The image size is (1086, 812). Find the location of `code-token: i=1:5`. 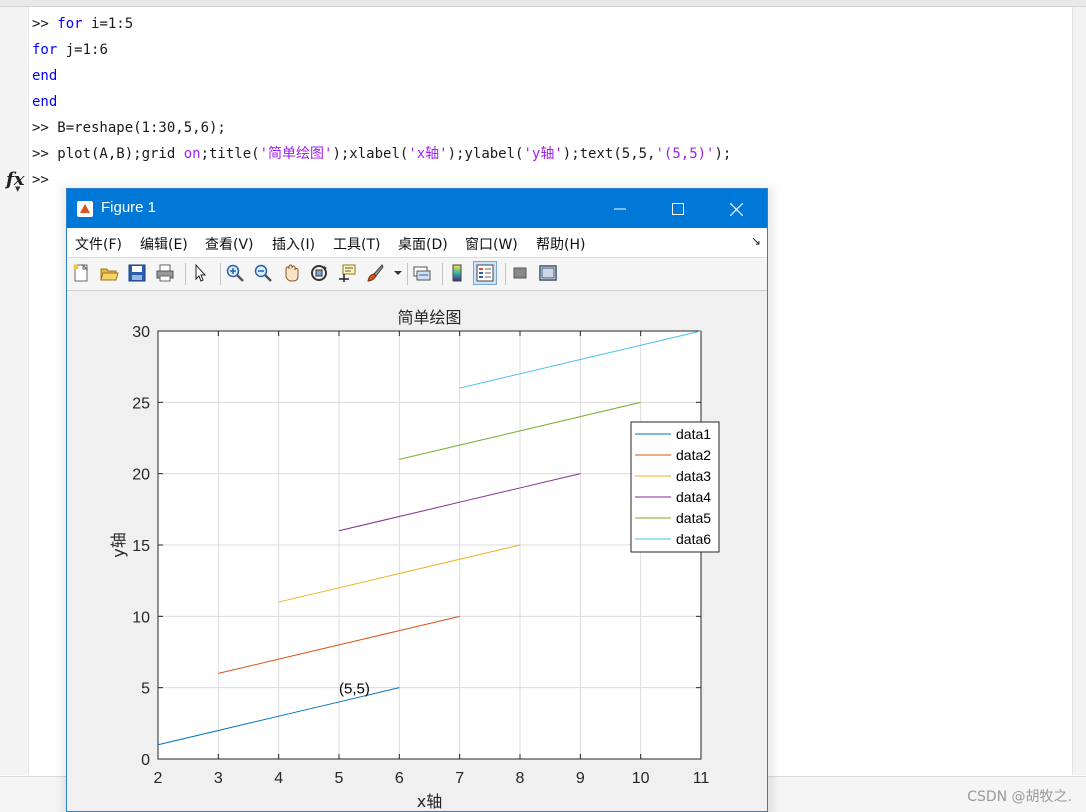

code-token: i=1:5 is located at coordinates (108, 24).